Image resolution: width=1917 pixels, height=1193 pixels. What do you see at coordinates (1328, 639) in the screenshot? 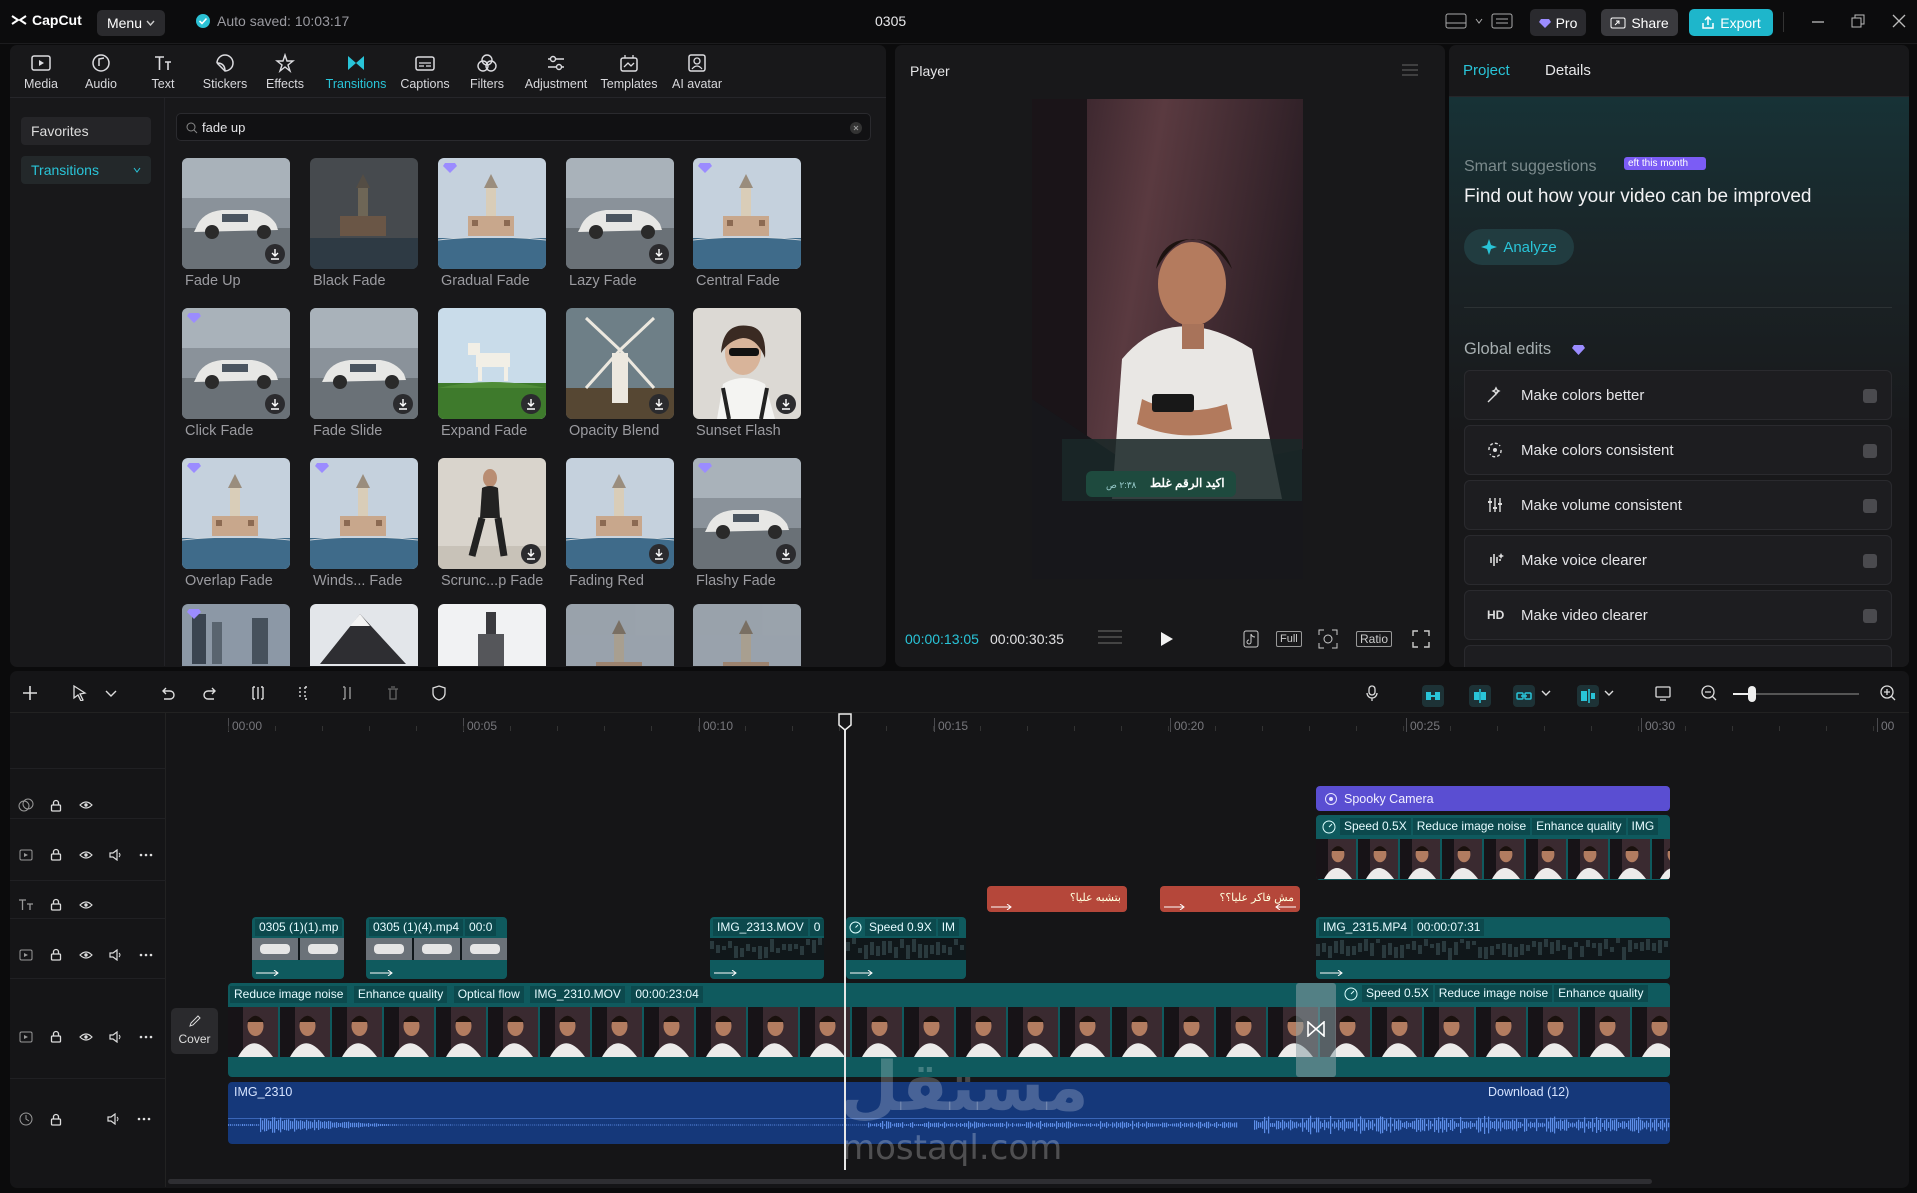
I see `zoom-fit-icon` at bounding box center [1328, 639].